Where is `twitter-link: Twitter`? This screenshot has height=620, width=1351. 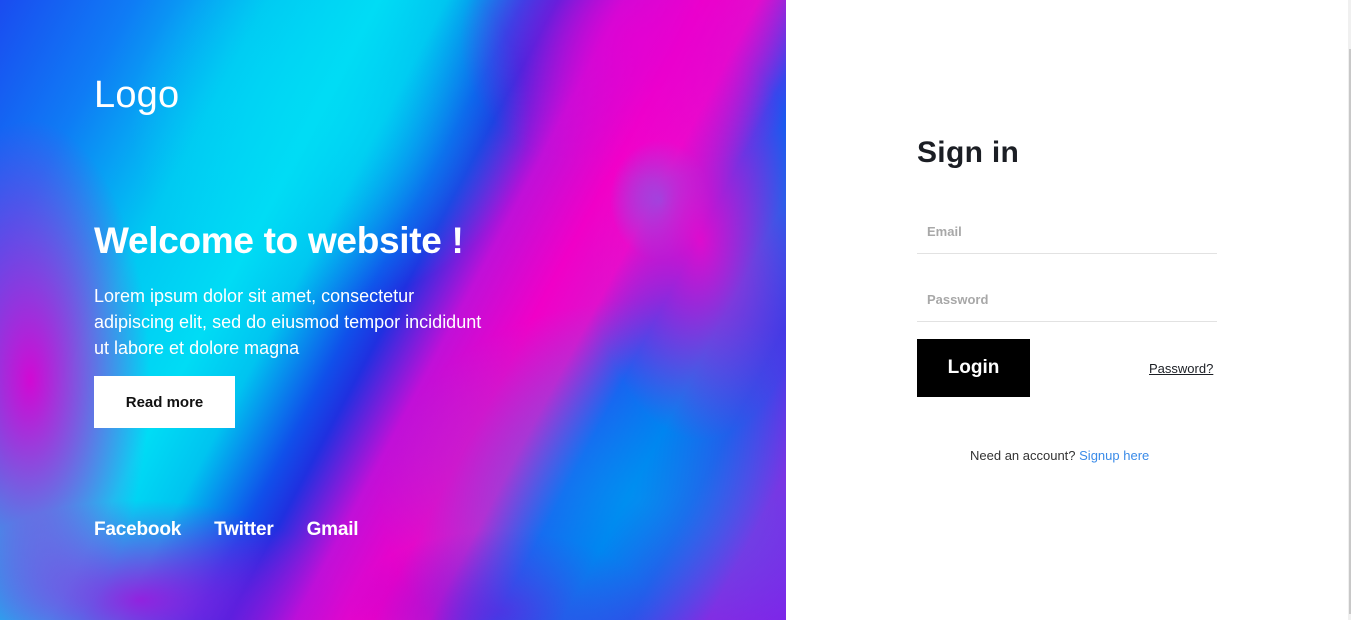
twitter-link: Twitter is located at coordinates (244, 530).